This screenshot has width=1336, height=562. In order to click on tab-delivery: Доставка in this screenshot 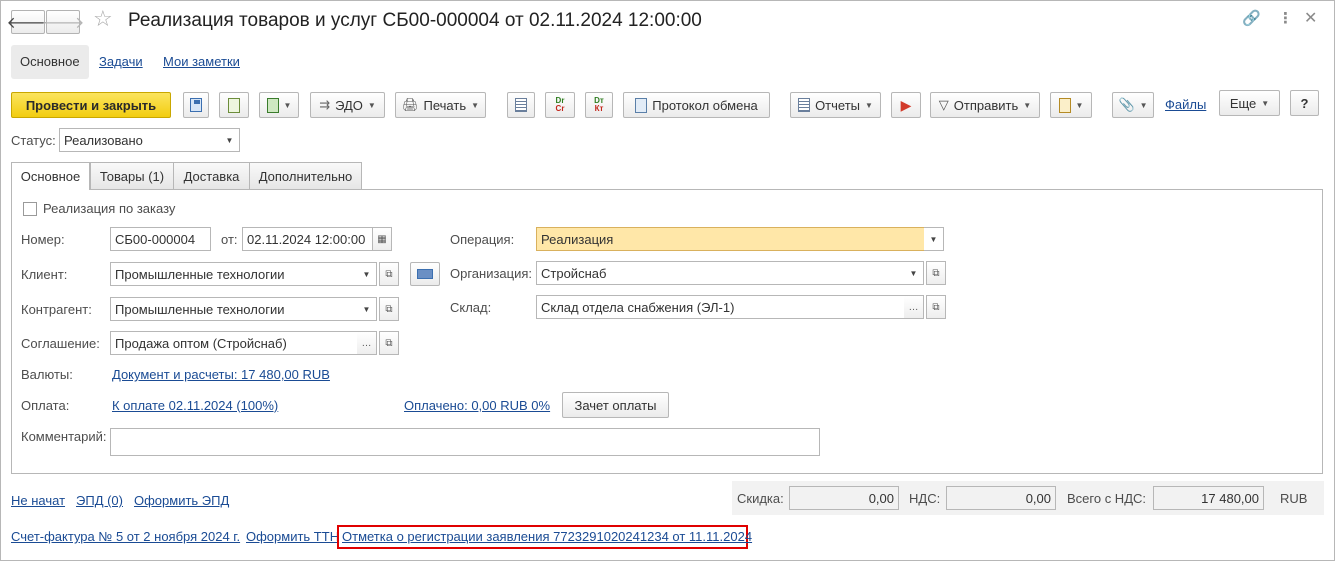, I will do `click(211, 175)`.